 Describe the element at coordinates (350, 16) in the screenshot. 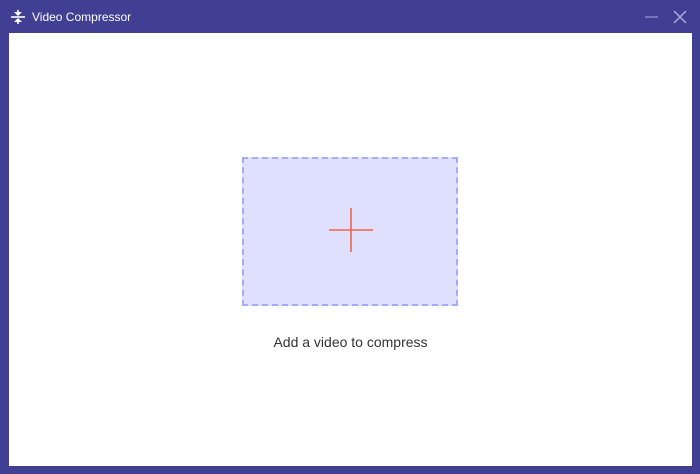

I see `title-bar: Video Compressor` at that location.